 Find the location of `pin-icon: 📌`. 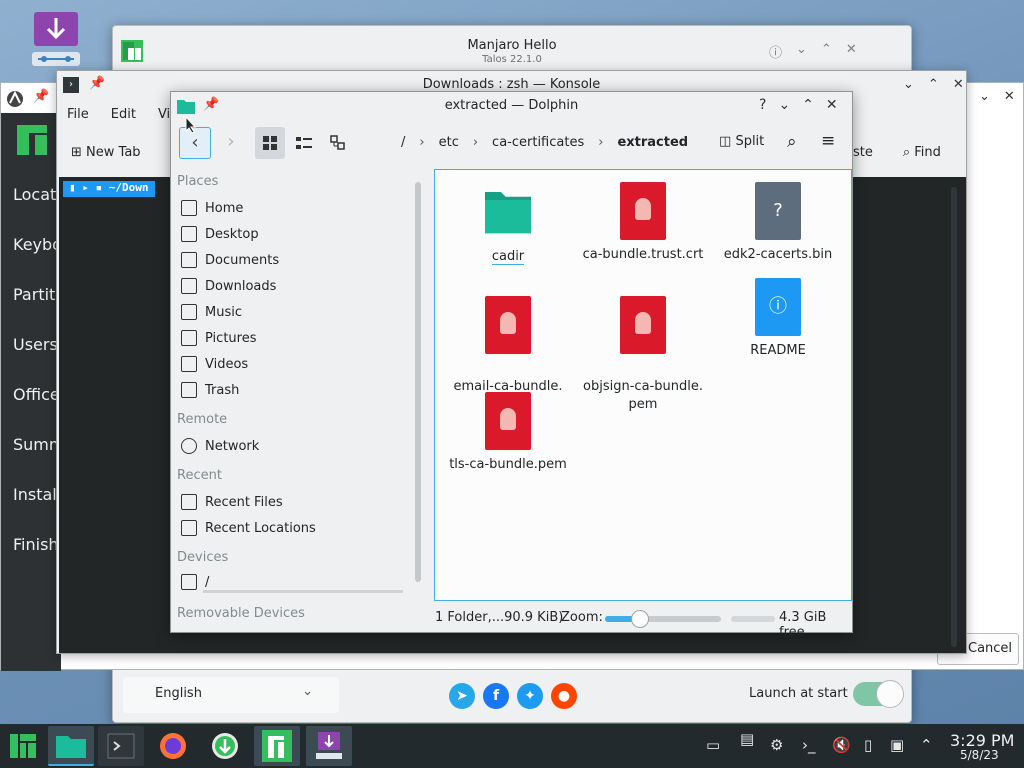

pin-icon: 📌 is located at coordinates (41, 96).